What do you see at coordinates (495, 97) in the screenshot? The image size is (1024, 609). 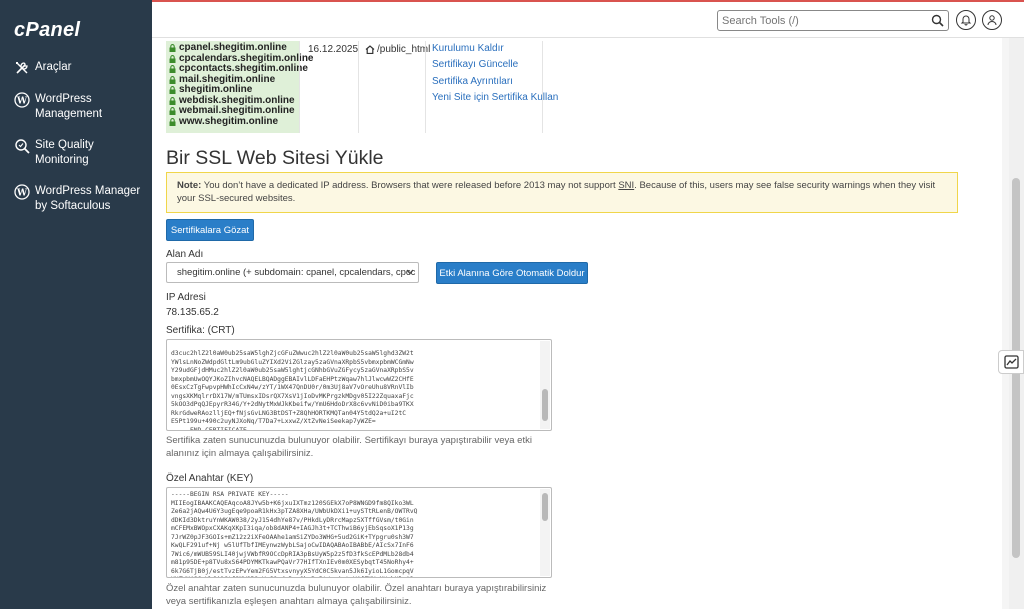 I see `use-certificate-for-new-site-link: Yeni Site için Sertifika Kullan` at bounding box center [495, 97].